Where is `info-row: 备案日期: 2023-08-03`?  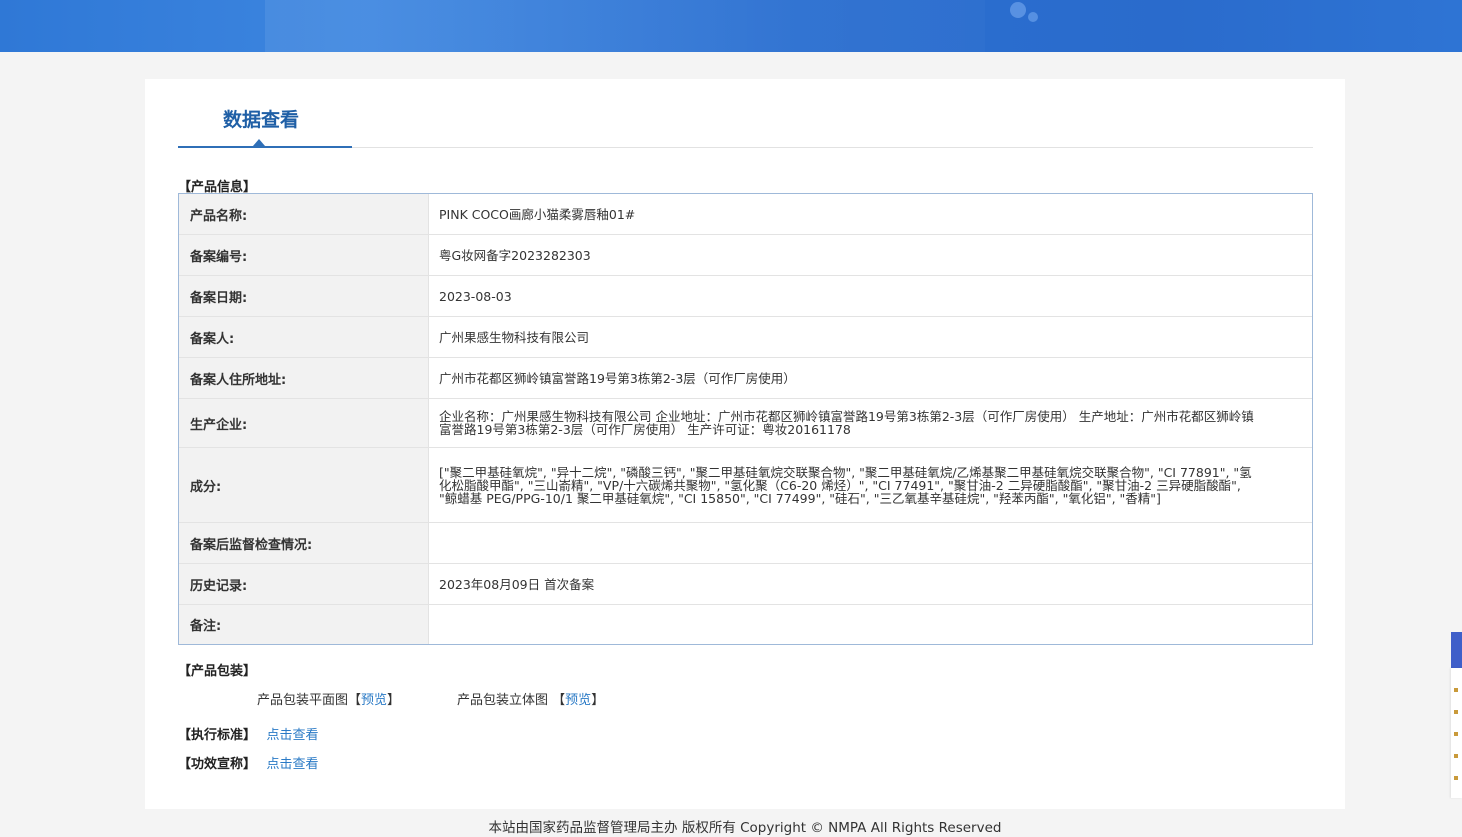 info-row: 备案日期: 2023-08-03 is located at coordinates (745, 296).